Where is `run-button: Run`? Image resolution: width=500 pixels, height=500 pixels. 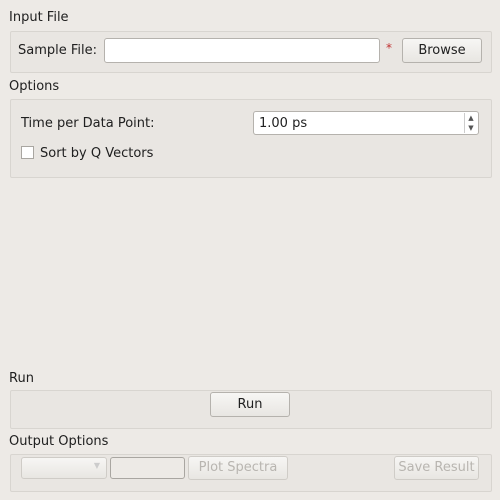
run-button: Run is located at coordinates (250, 404).